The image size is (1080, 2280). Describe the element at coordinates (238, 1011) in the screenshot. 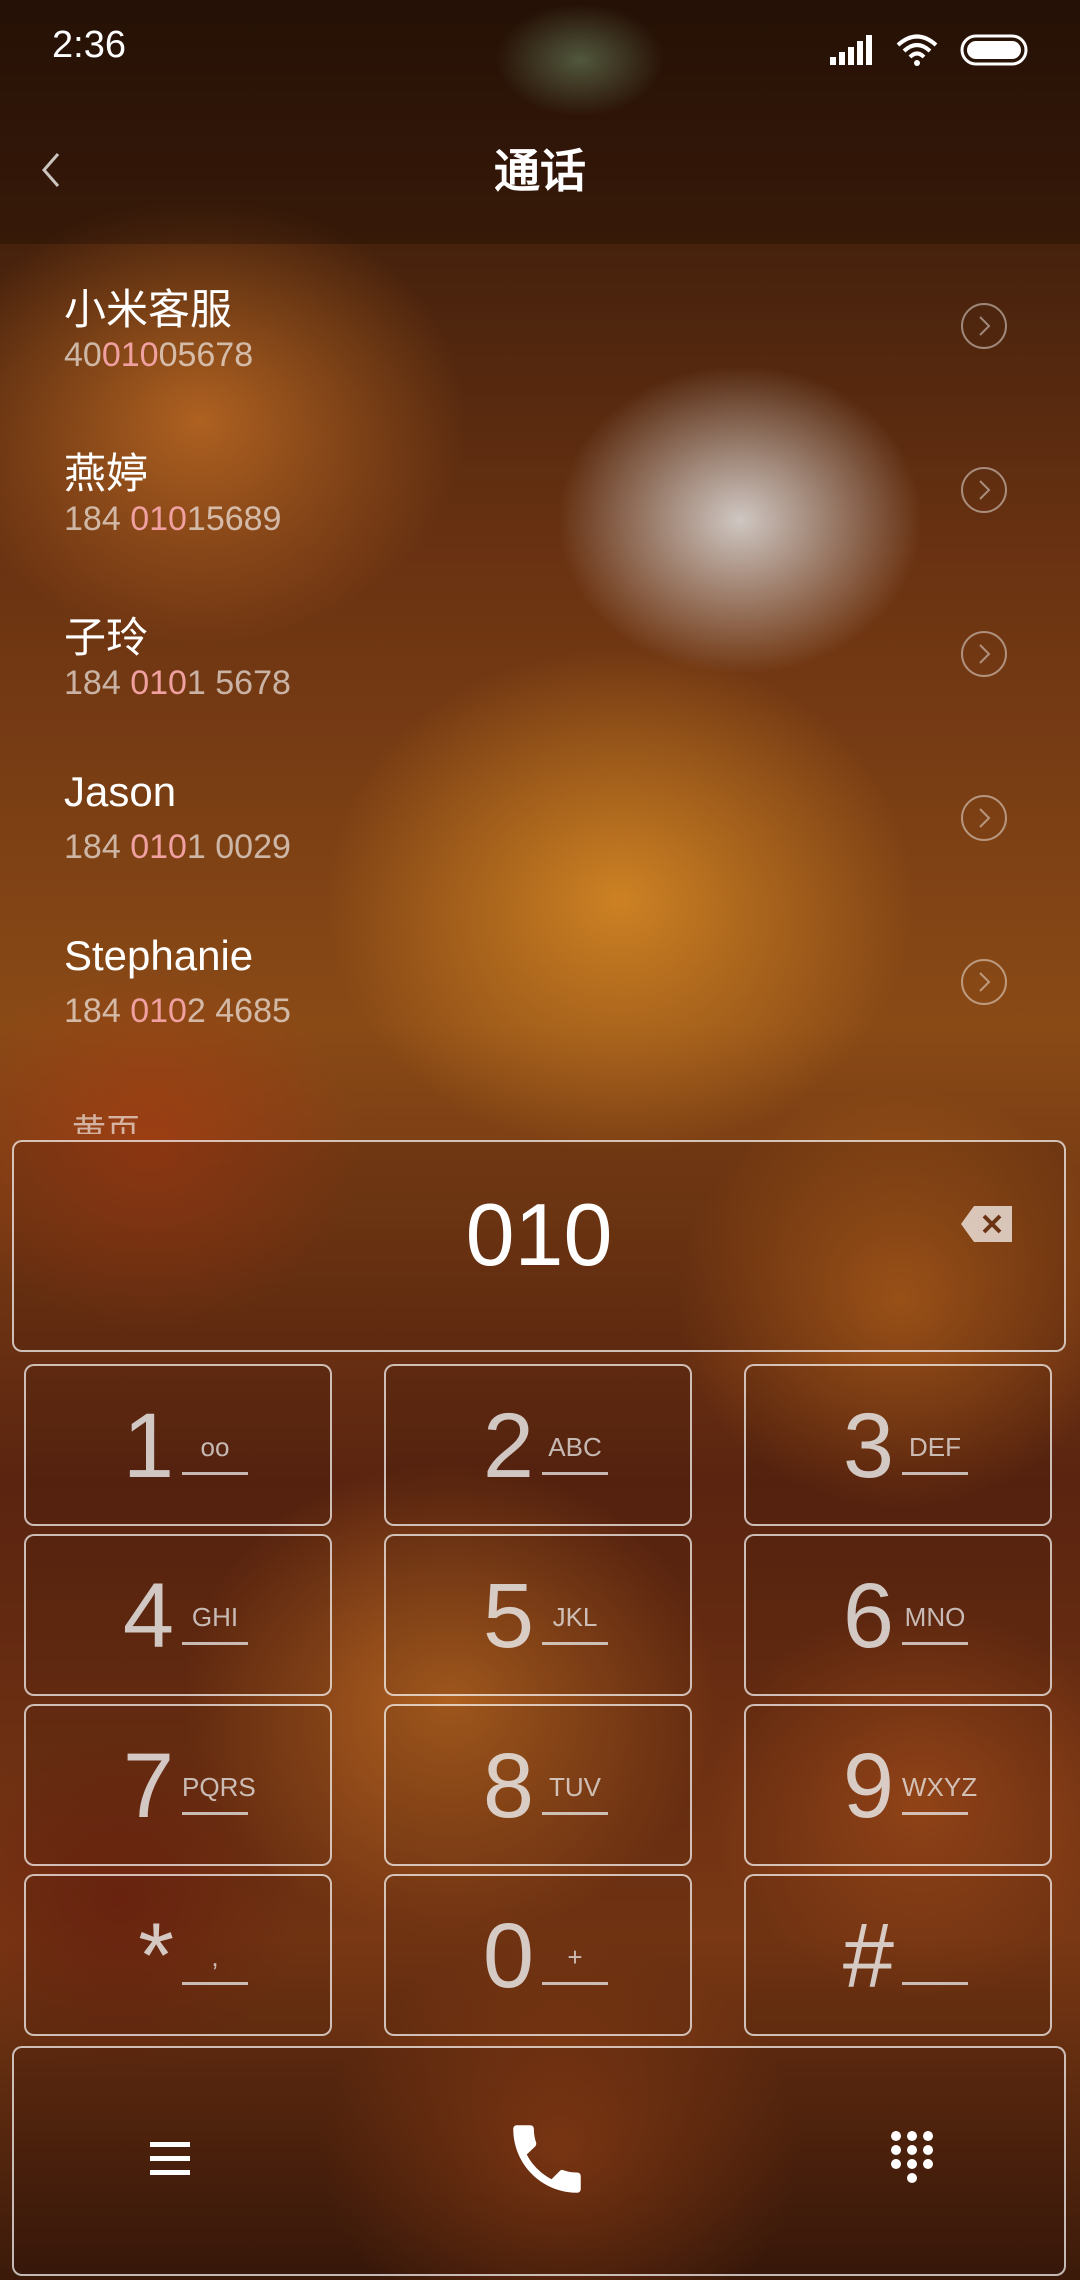

I see `number-text: 2 4685` at that location.